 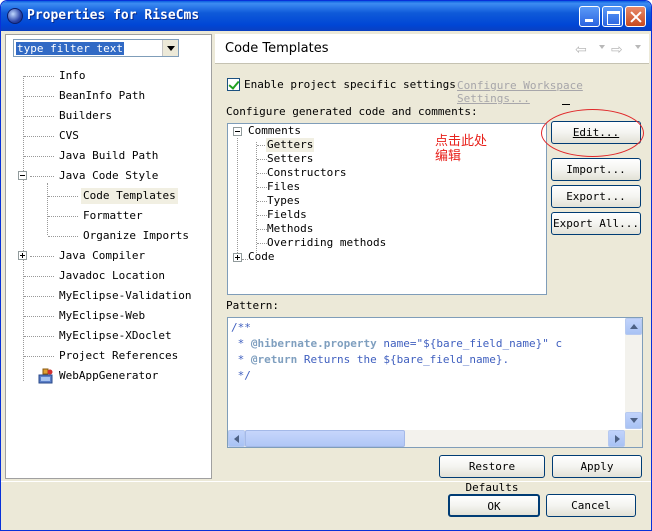 What do you see at coordinates (274, 131) in the screenshot?
I see `tree-node-comments: Comments` at bounding box center [274, 131].